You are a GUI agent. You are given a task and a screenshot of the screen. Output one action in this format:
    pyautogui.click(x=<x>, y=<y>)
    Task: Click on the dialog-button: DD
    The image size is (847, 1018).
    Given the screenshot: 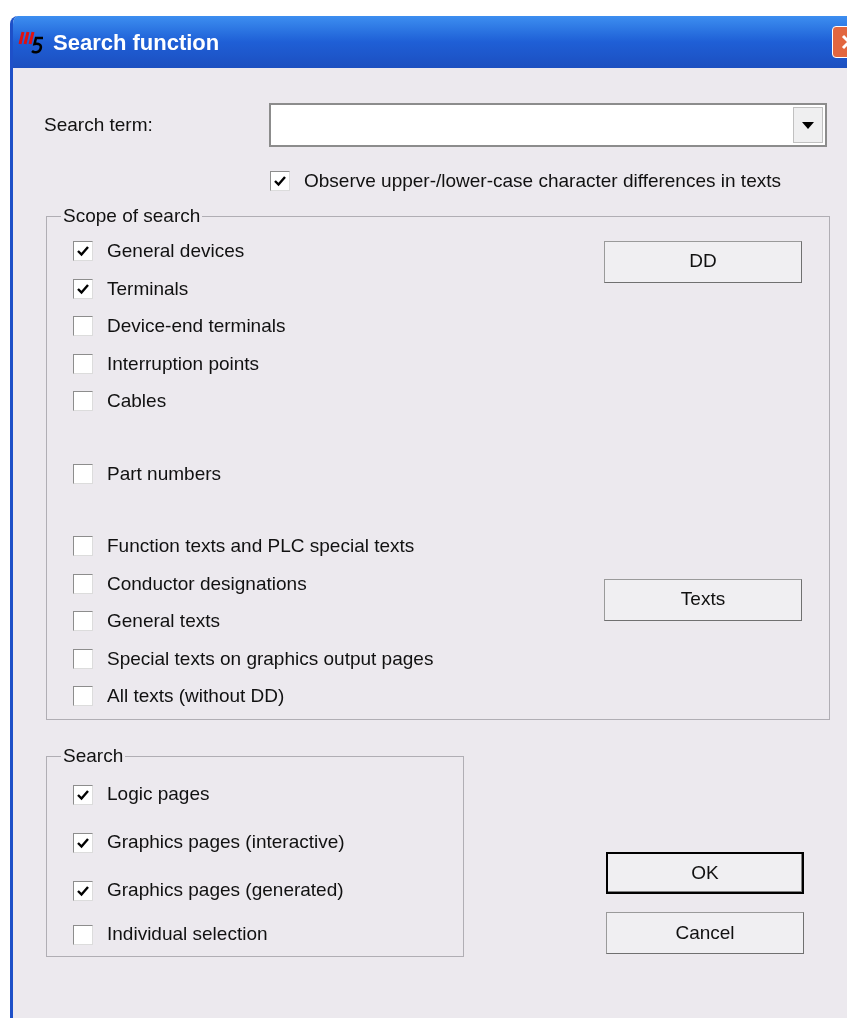 What is the action you would take?
    pyautogui.click(x=703, y=261)
    